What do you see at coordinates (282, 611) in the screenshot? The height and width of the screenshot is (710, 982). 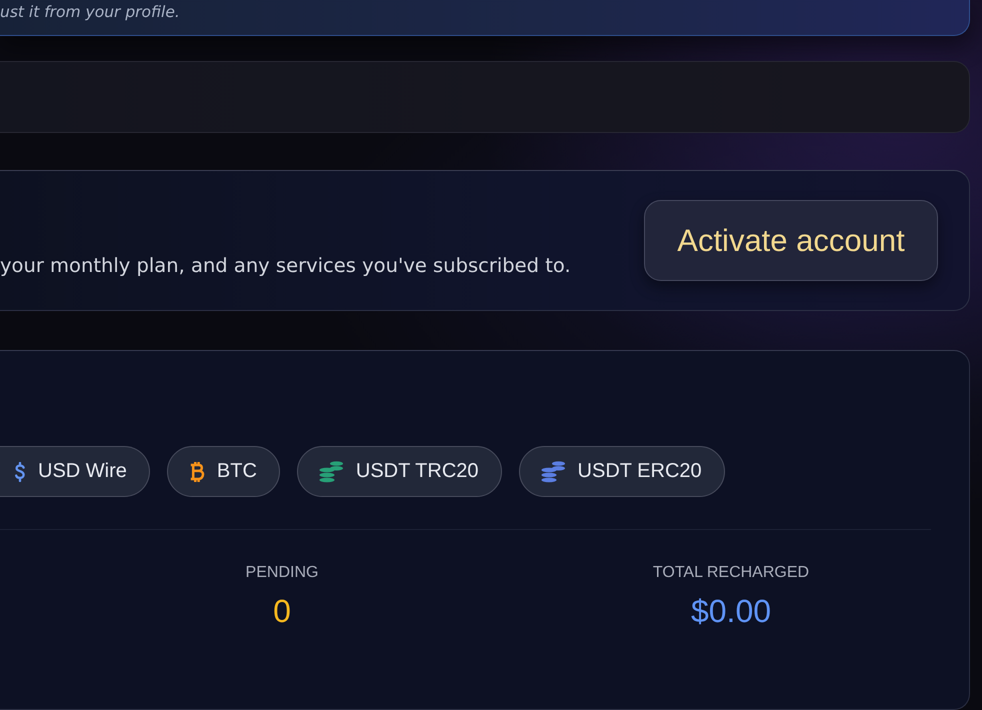 I see `stat-value: 0` at bounding box center [282, 611].